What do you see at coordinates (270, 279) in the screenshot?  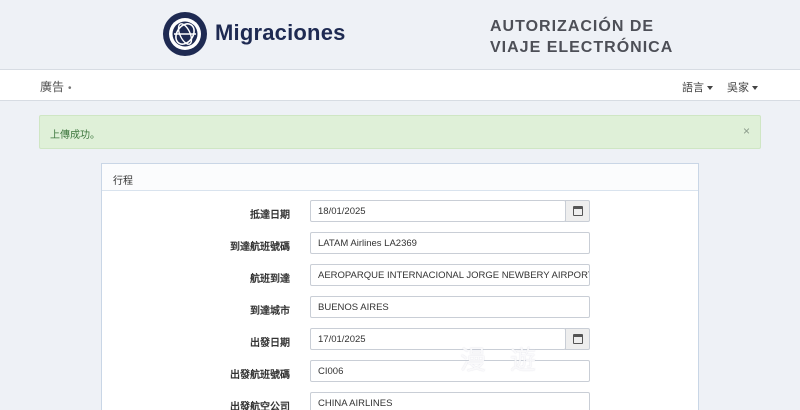 I see `arrival-airport-label: 航班到達` at bounding box center [270, 279].